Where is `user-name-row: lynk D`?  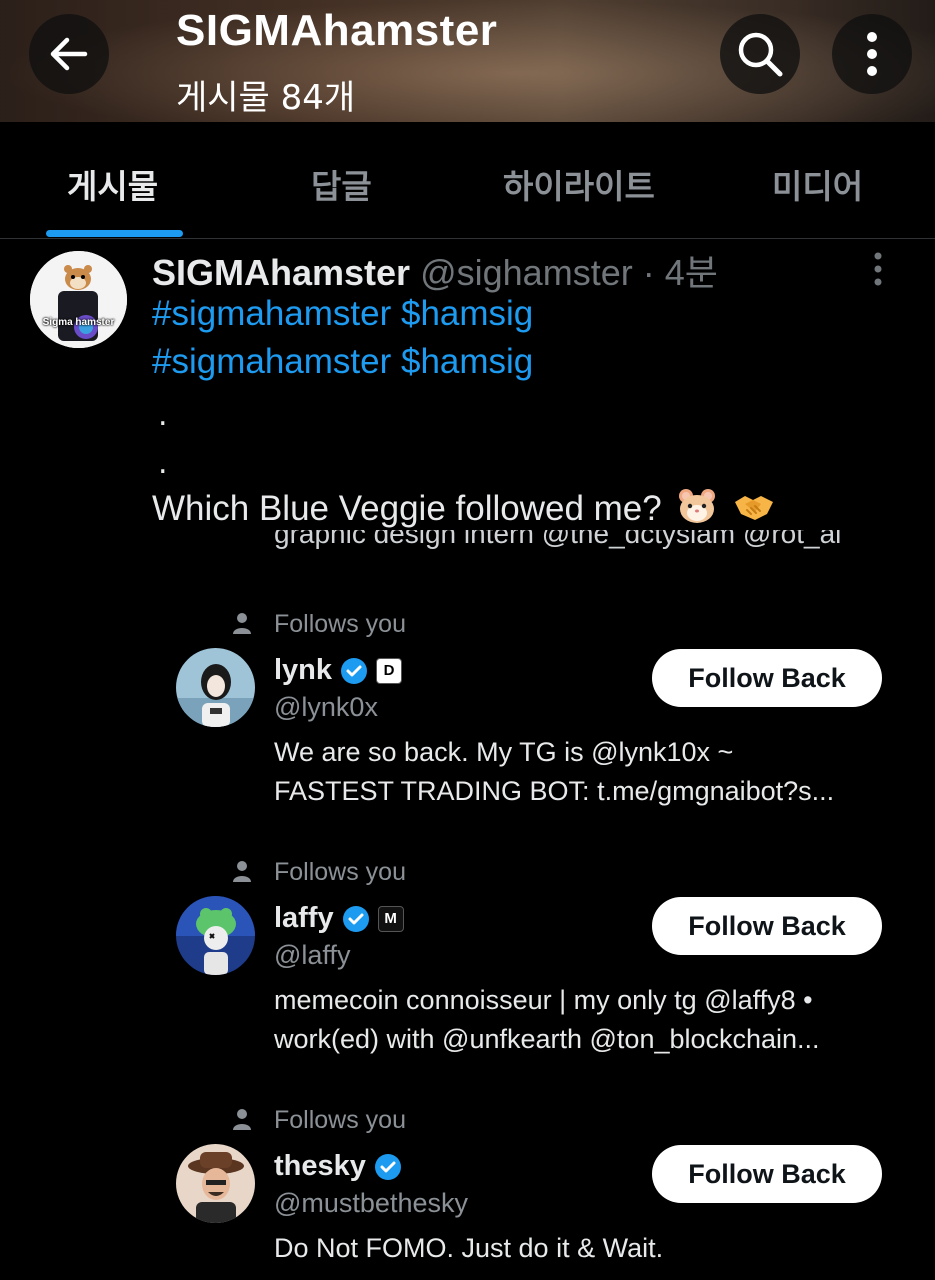
user-name-row: lynk D is located at coordinates (338, 670).